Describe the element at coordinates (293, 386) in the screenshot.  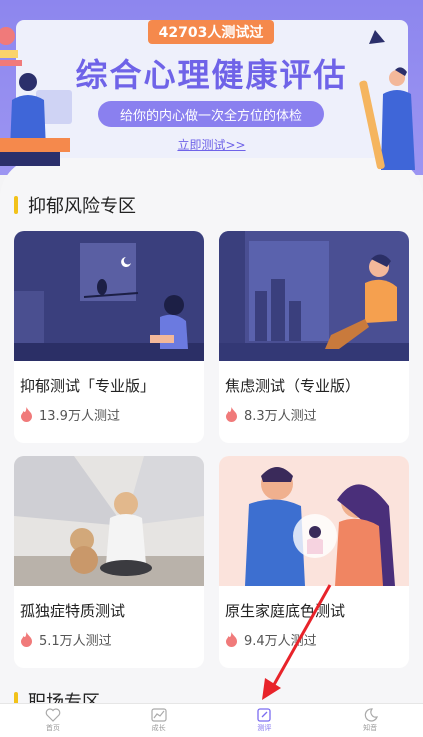
I see `card-title: 焦虑测试（专业版）` at that location.